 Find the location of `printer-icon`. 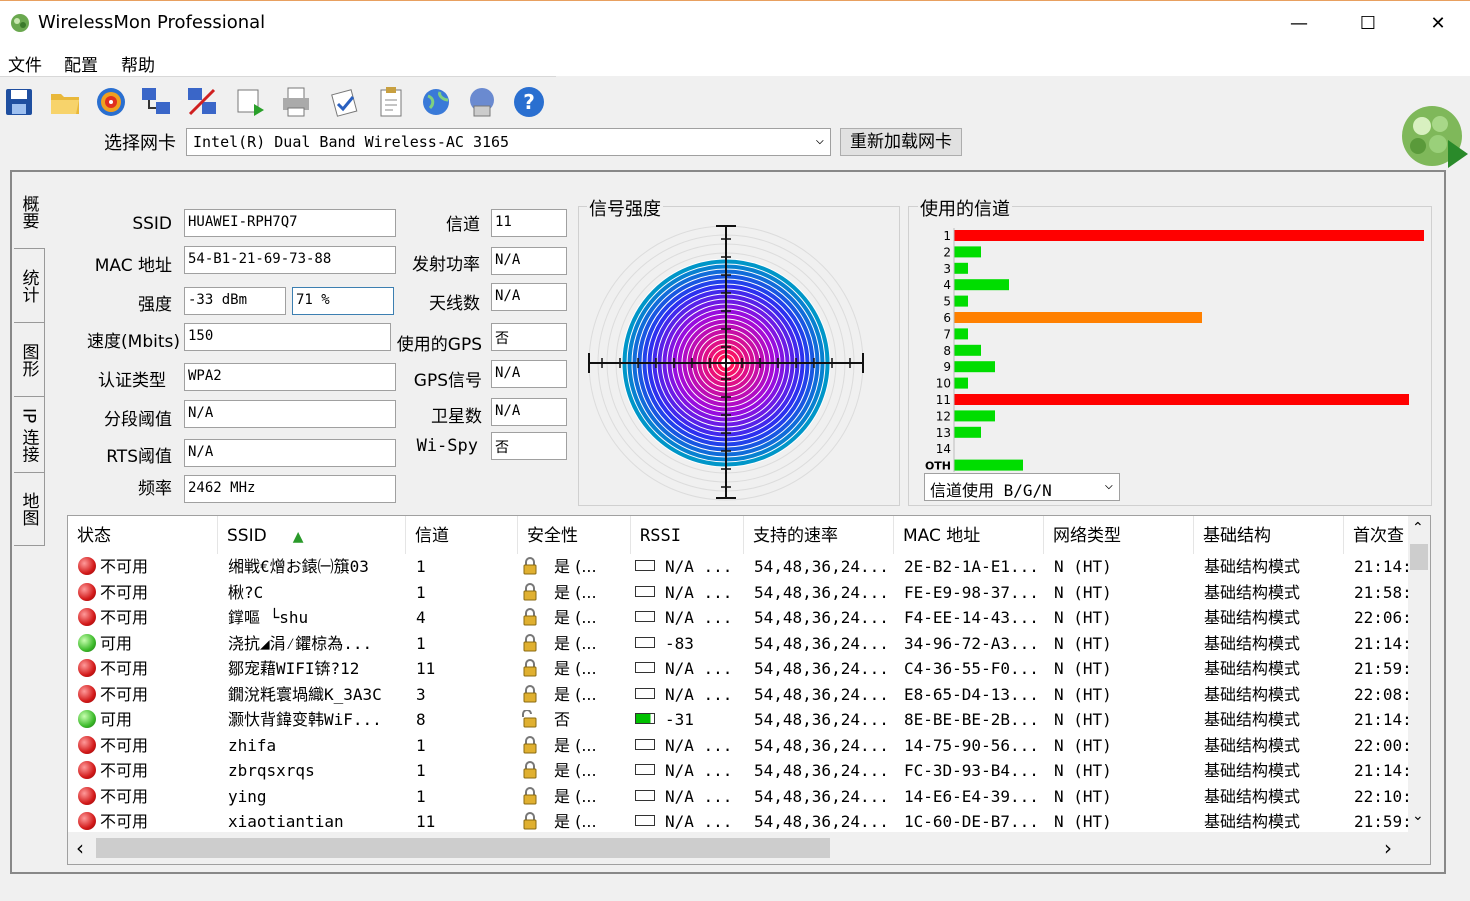

printer-icon is located at coordinates (297, 102).